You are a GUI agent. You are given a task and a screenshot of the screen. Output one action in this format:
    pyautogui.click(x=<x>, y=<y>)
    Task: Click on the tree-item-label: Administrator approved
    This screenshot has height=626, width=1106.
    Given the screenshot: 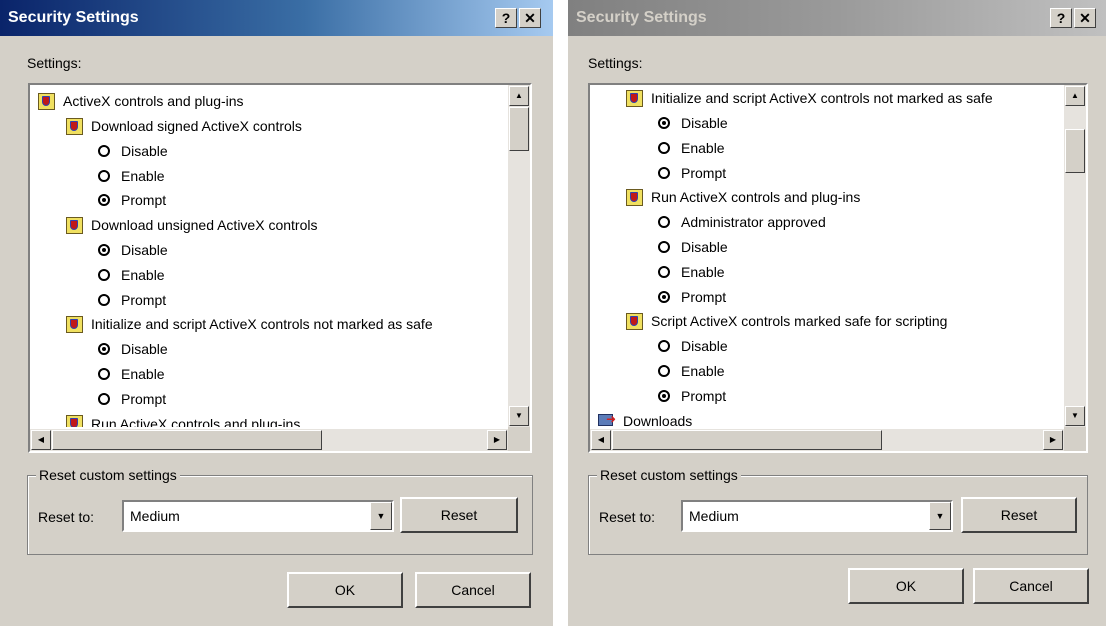 What is the action you would take?
    pyautogui.click(x=753, y=222)
    